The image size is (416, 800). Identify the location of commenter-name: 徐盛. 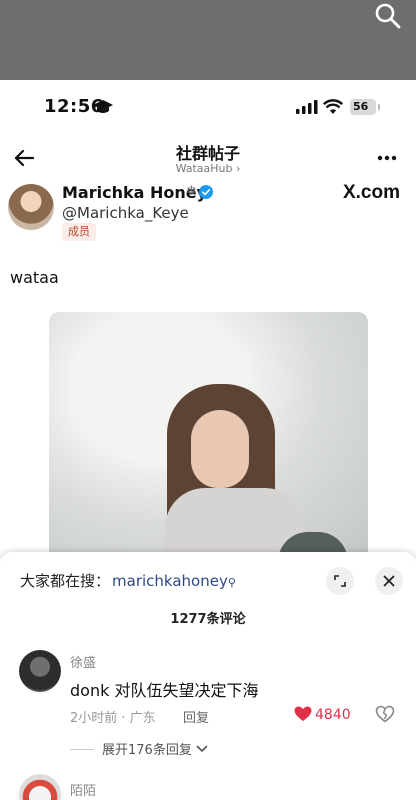
(83, 661).